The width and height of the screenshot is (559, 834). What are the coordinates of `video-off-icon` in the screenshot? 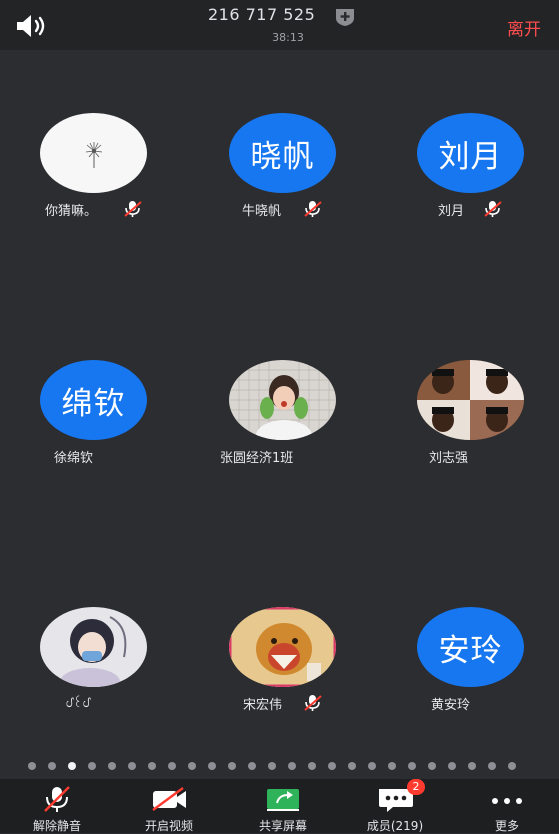 It's located at (169, 799).